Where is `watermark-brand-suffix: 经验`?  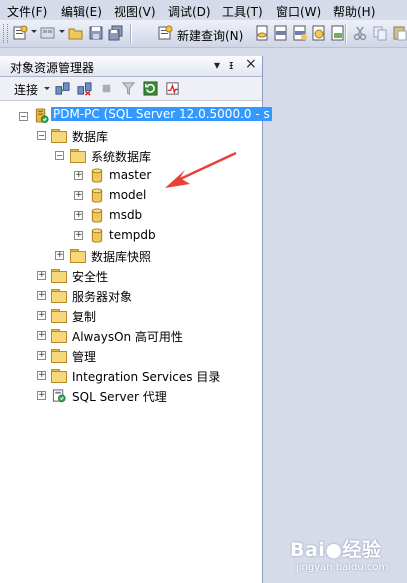 watermark-brand-suffix: 经验 is located at coordinates (362, 550).